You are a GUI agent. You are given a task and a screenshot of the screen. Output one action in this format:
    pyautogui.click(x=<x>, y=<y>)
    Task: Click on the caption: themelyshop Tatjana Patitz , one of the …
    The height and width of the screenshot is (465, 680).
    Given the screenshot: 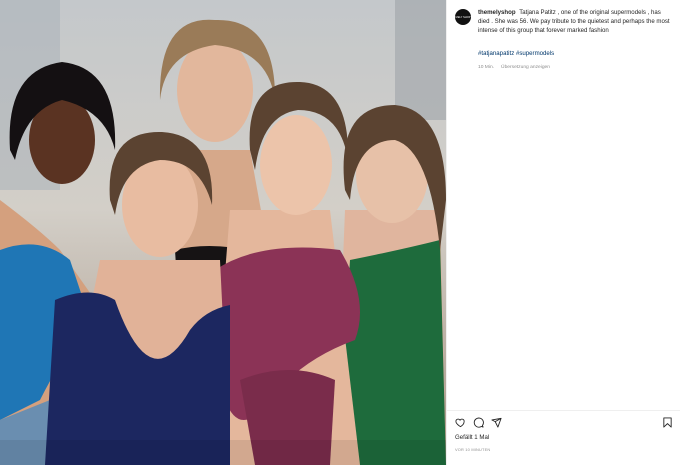 What is the action you would take?
    pyautogui.click(x=574, y=22)
    